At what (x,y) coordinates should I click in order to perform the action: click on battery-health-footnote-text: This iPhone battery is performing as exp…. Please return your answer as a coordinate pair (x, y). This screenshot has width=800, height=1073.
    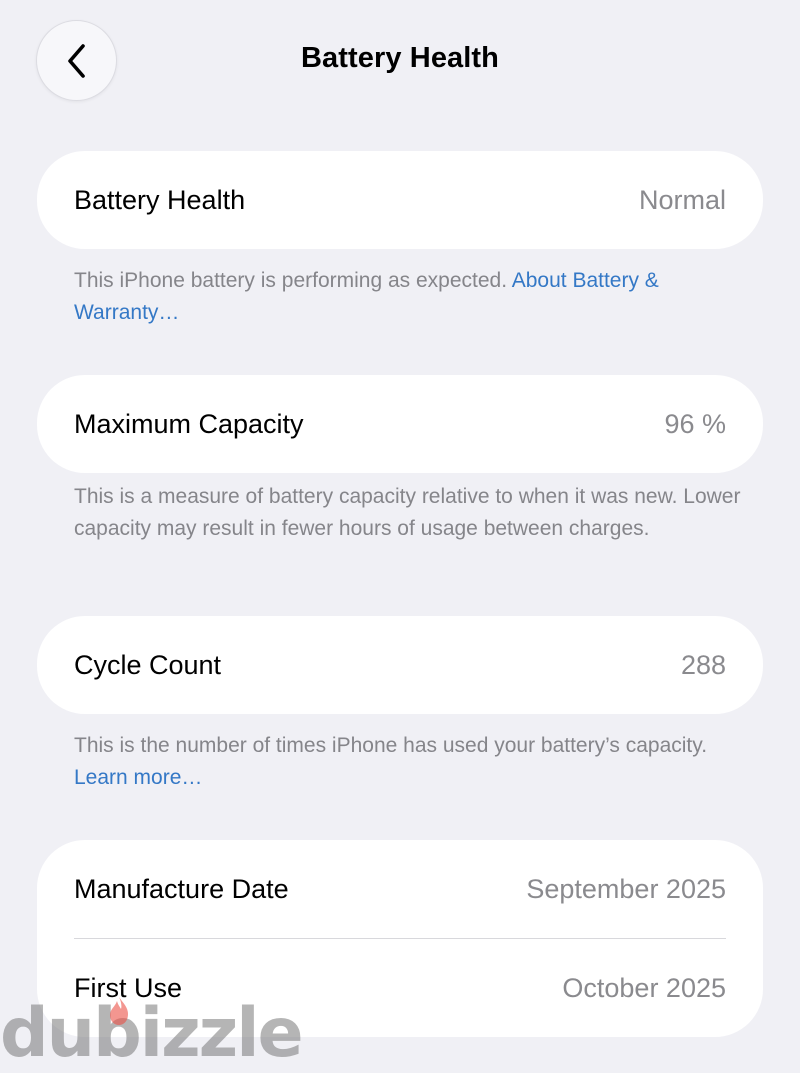
    Looking at the image, I should click on (293, 280).